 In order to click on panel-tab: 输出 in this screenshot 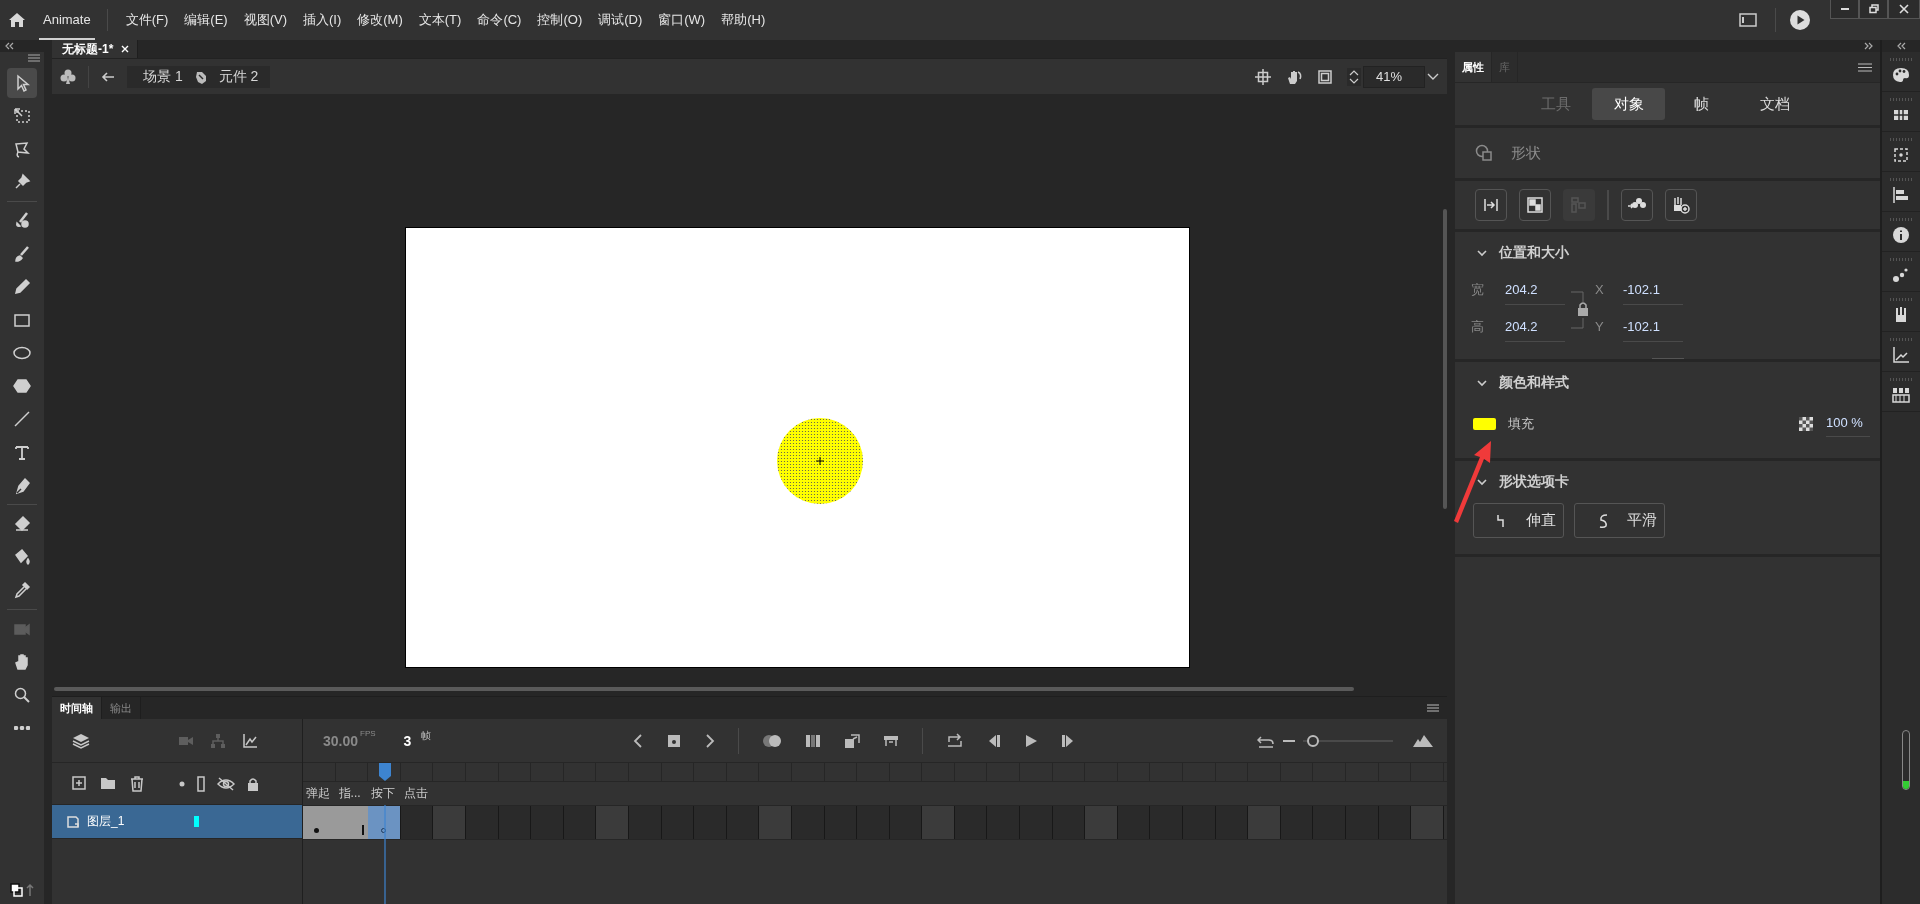, I will do `click(121, 708)`.